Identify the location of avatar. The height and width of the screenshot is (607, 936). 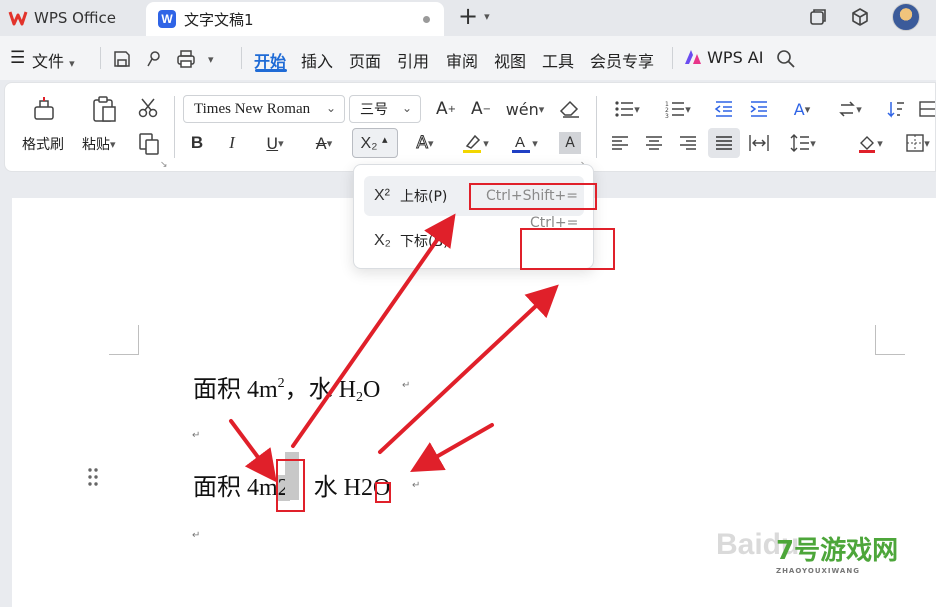
(906, 17).